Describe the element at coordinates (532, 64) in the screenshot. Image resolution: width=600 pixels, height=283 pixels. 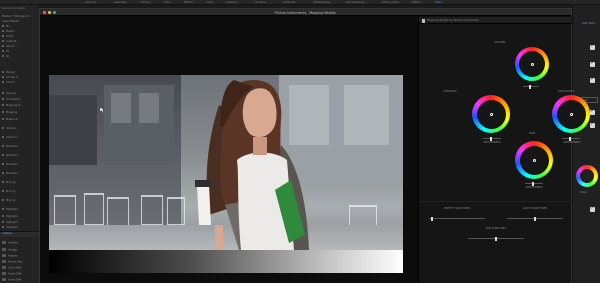
I see `master-color-wheel` at that location.